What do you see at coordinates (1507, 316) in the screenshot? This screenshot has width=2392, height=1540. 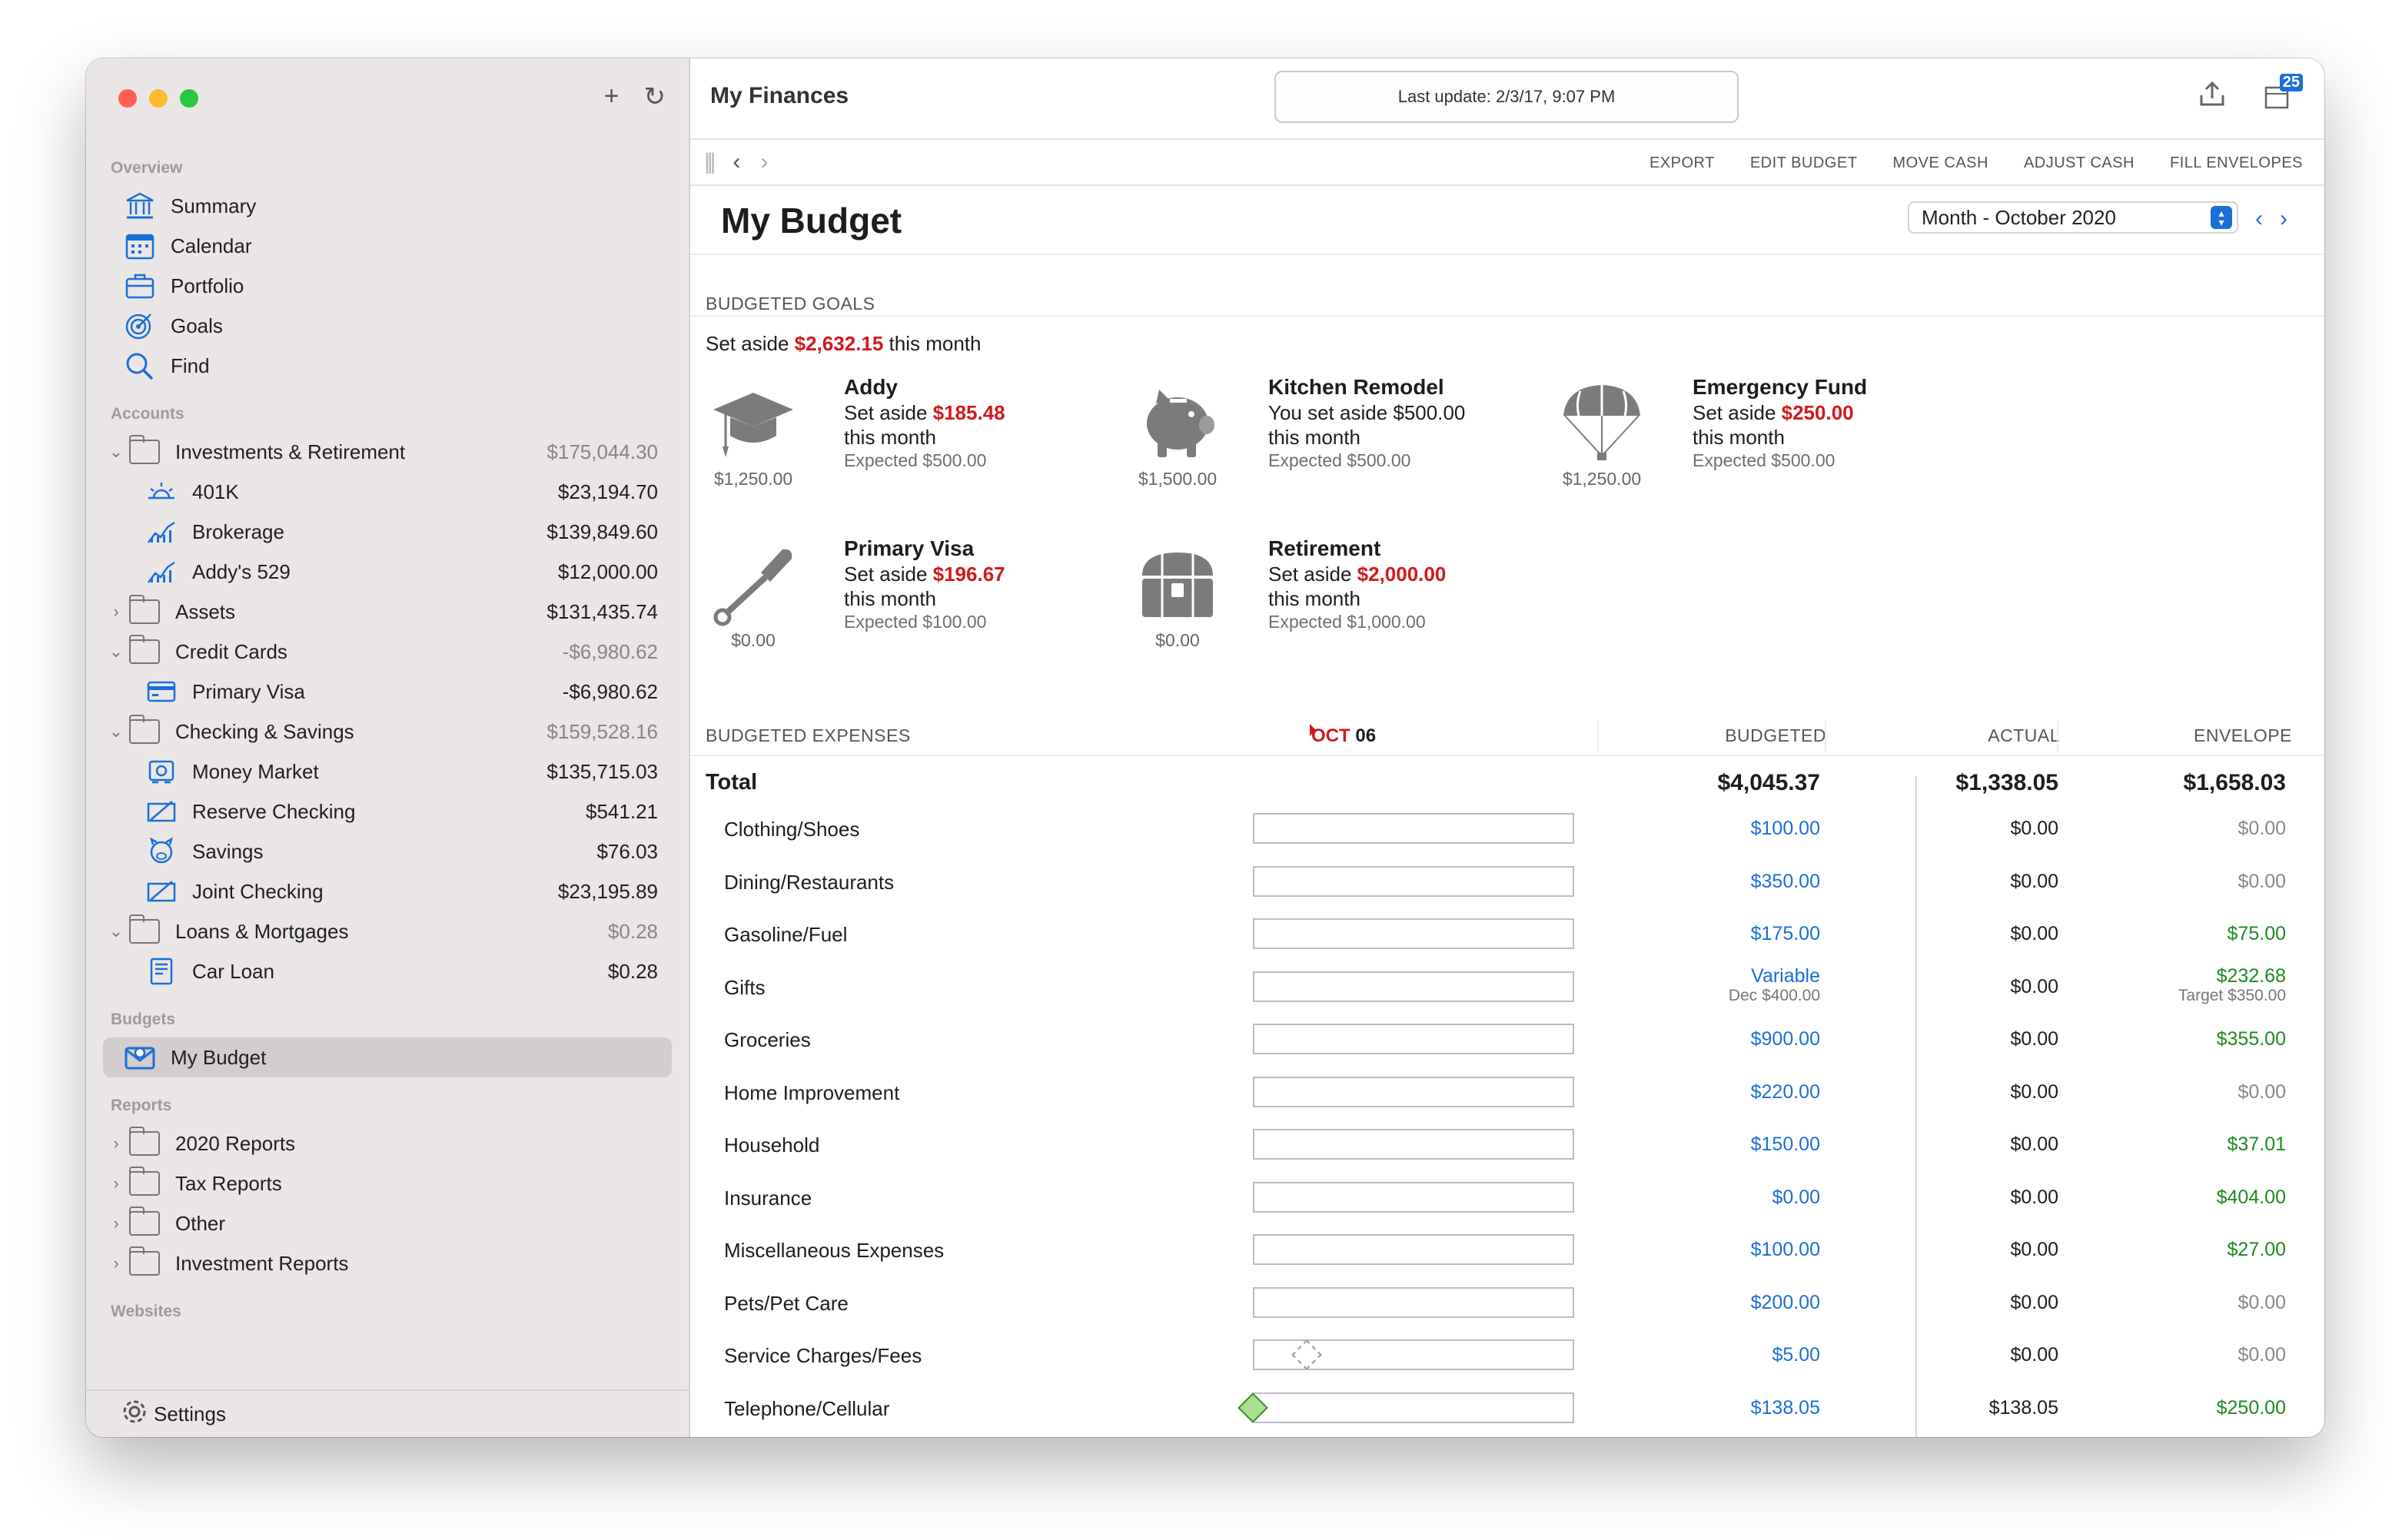 I see `divider` at bounding box center [1507, 316].